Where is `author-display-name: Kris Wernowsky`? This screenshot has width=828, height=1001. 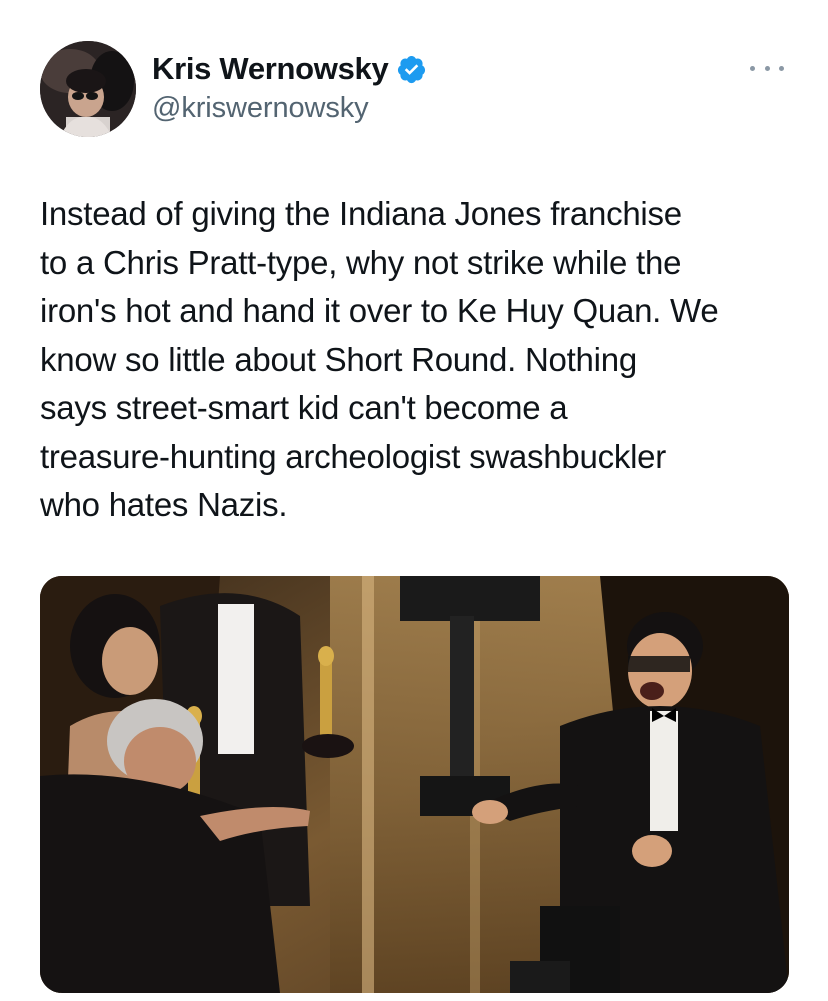 author-display-name: Kris Wernowsky is located at coordinates (270, 69).